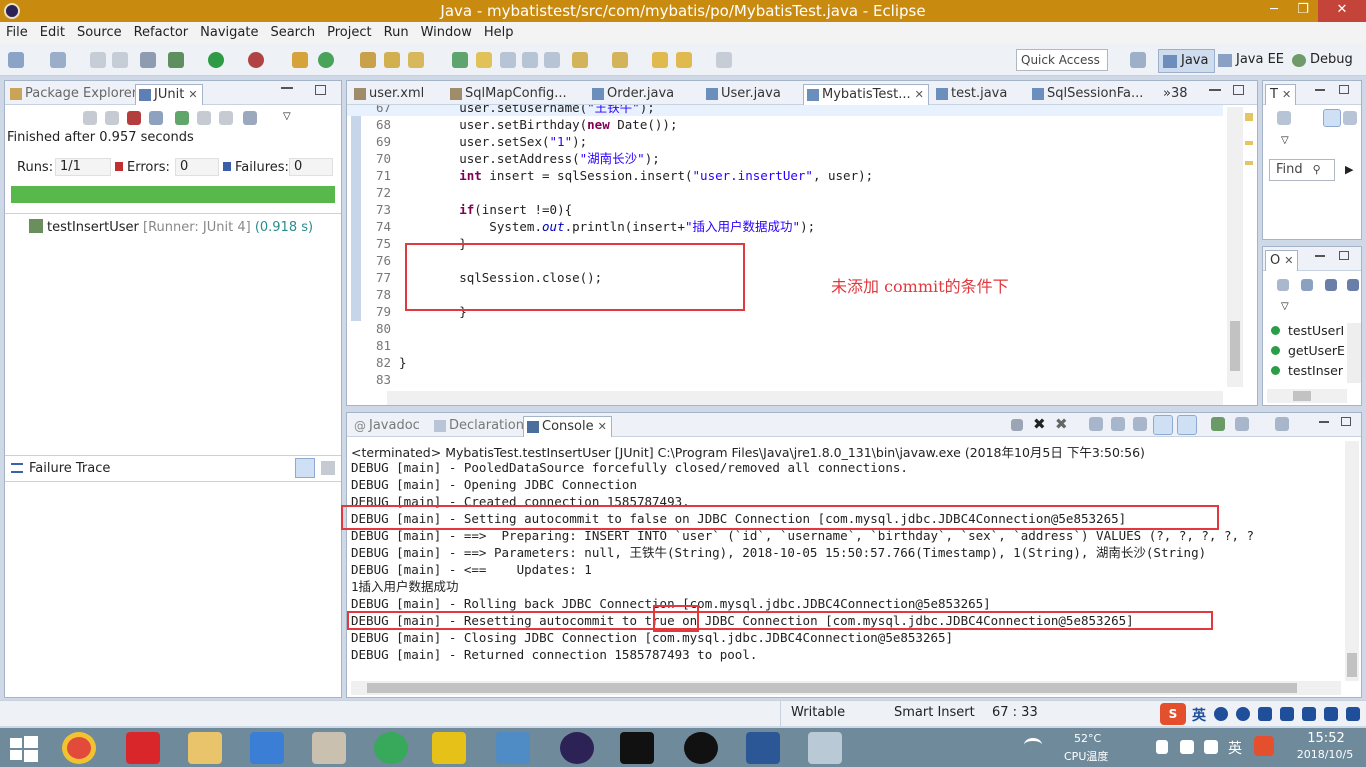 Image resolution: width=1366 pixels, height=767 pixels. Describe the element at coordinates (785, 110) in the screenshot. I see `code-line: 67 user.setUsername("王铁牛");` at that location.